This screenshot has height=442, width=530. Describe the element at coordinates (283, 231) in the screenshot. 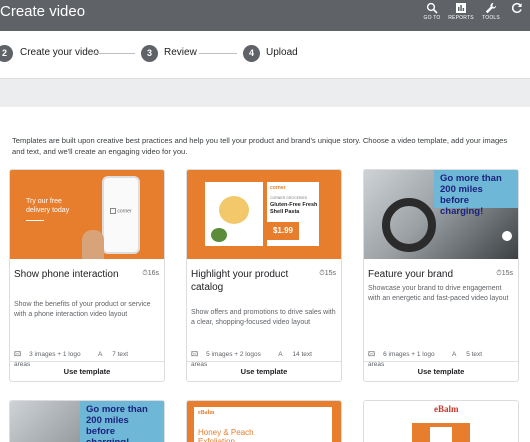

I see `price-tag: $1.99` at that location.